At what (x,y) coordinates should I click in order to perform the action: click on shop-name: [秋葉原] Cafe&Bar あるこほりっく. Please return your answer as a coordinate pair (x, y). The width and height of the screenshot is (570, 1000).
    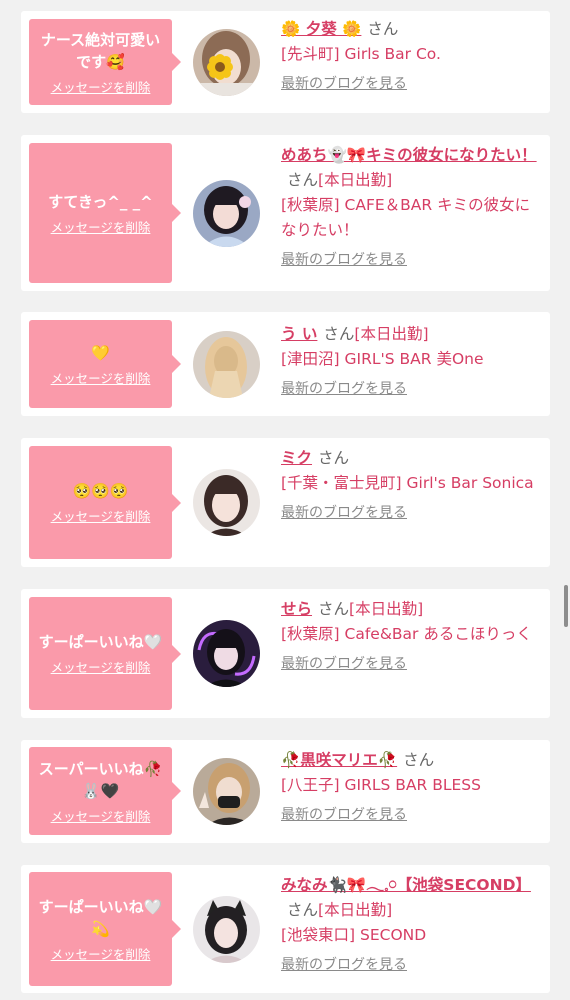
    Looking at the image, I should click on (406, 634).